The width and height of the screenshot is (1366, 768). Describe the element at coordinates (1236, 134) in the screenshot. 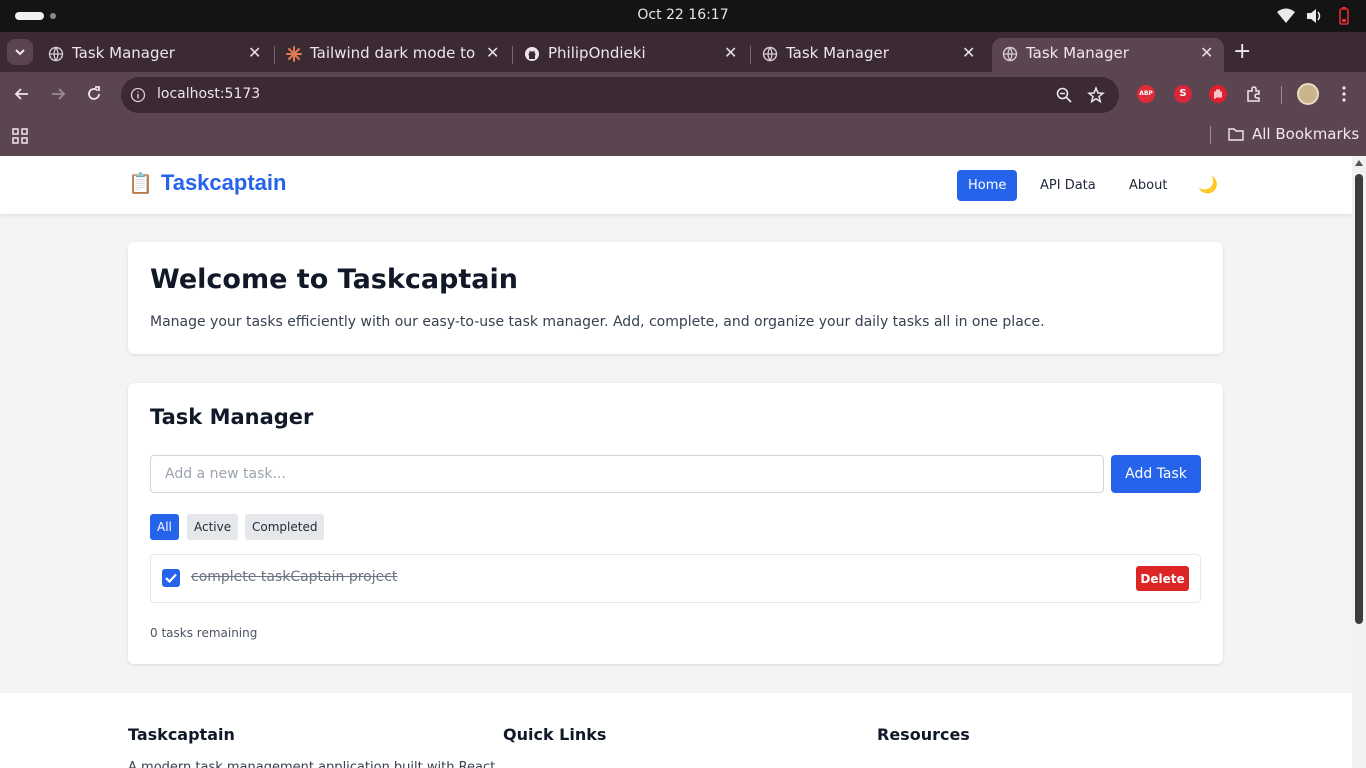

I see `folder-icon` at that location.